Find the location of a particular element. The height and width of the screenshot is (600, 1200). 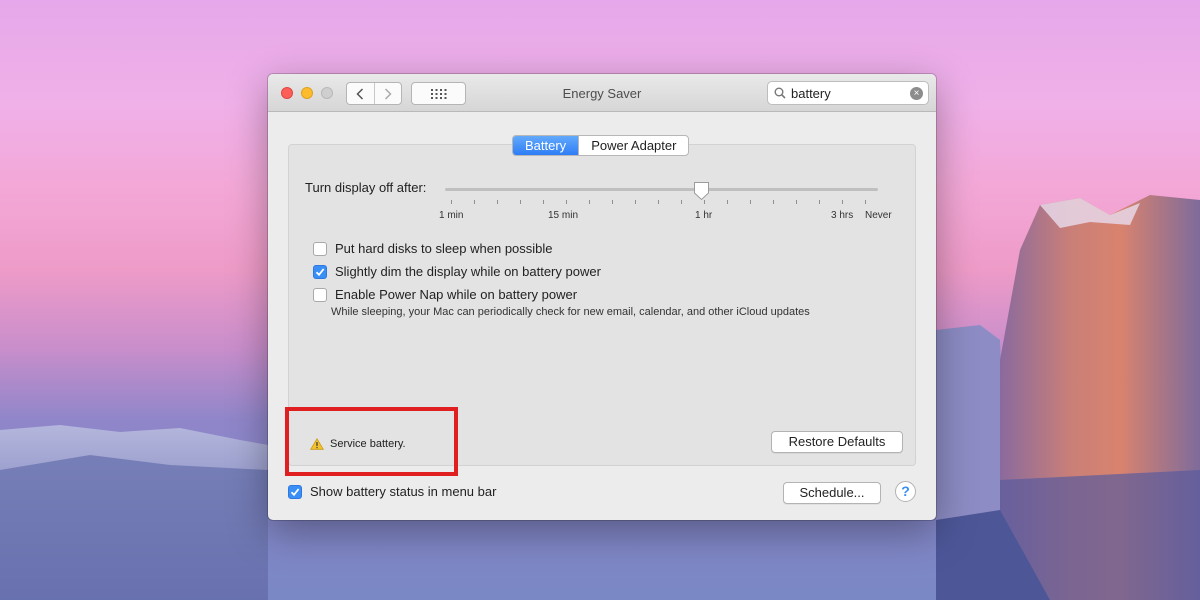

tab-control: Battery Power Adapter is located at coordinates (601, 145).